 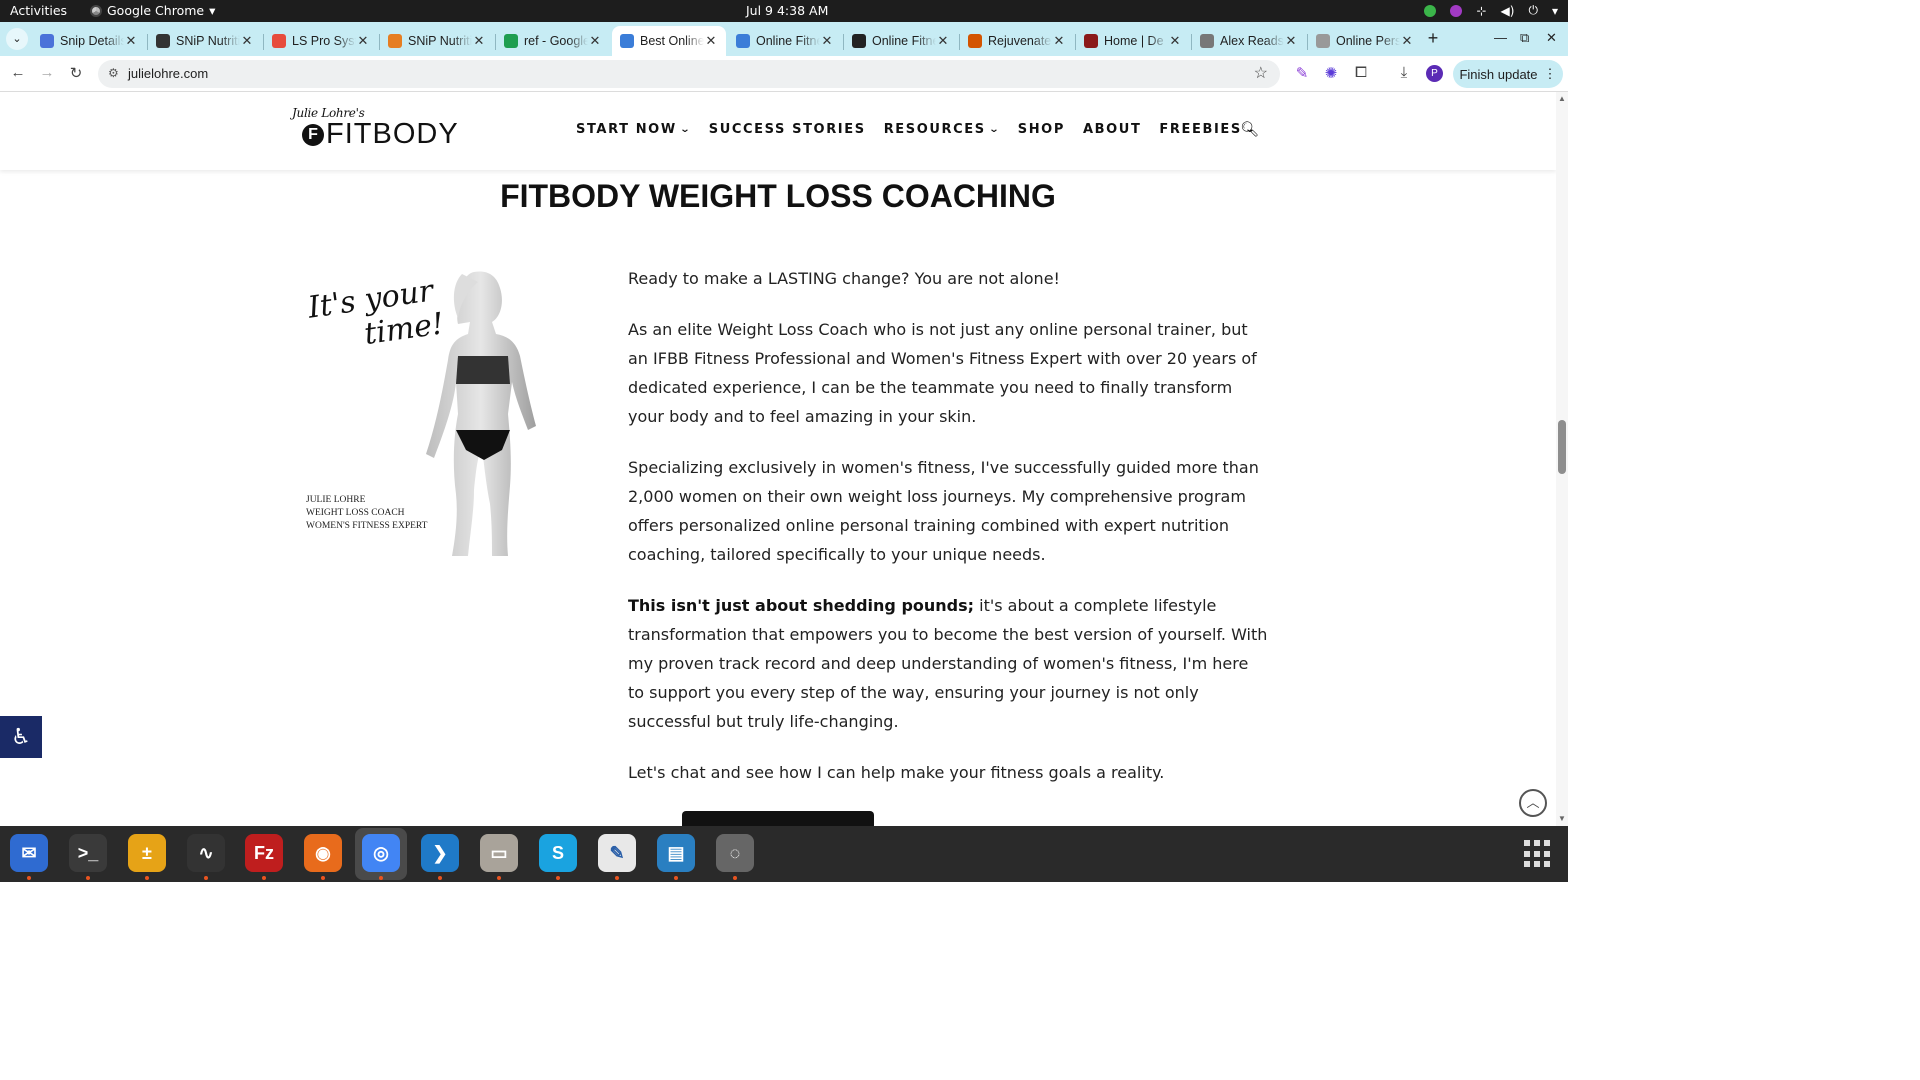 I want to click on libreoffice-writer-icon: ▤, so click(x=676, y=853).